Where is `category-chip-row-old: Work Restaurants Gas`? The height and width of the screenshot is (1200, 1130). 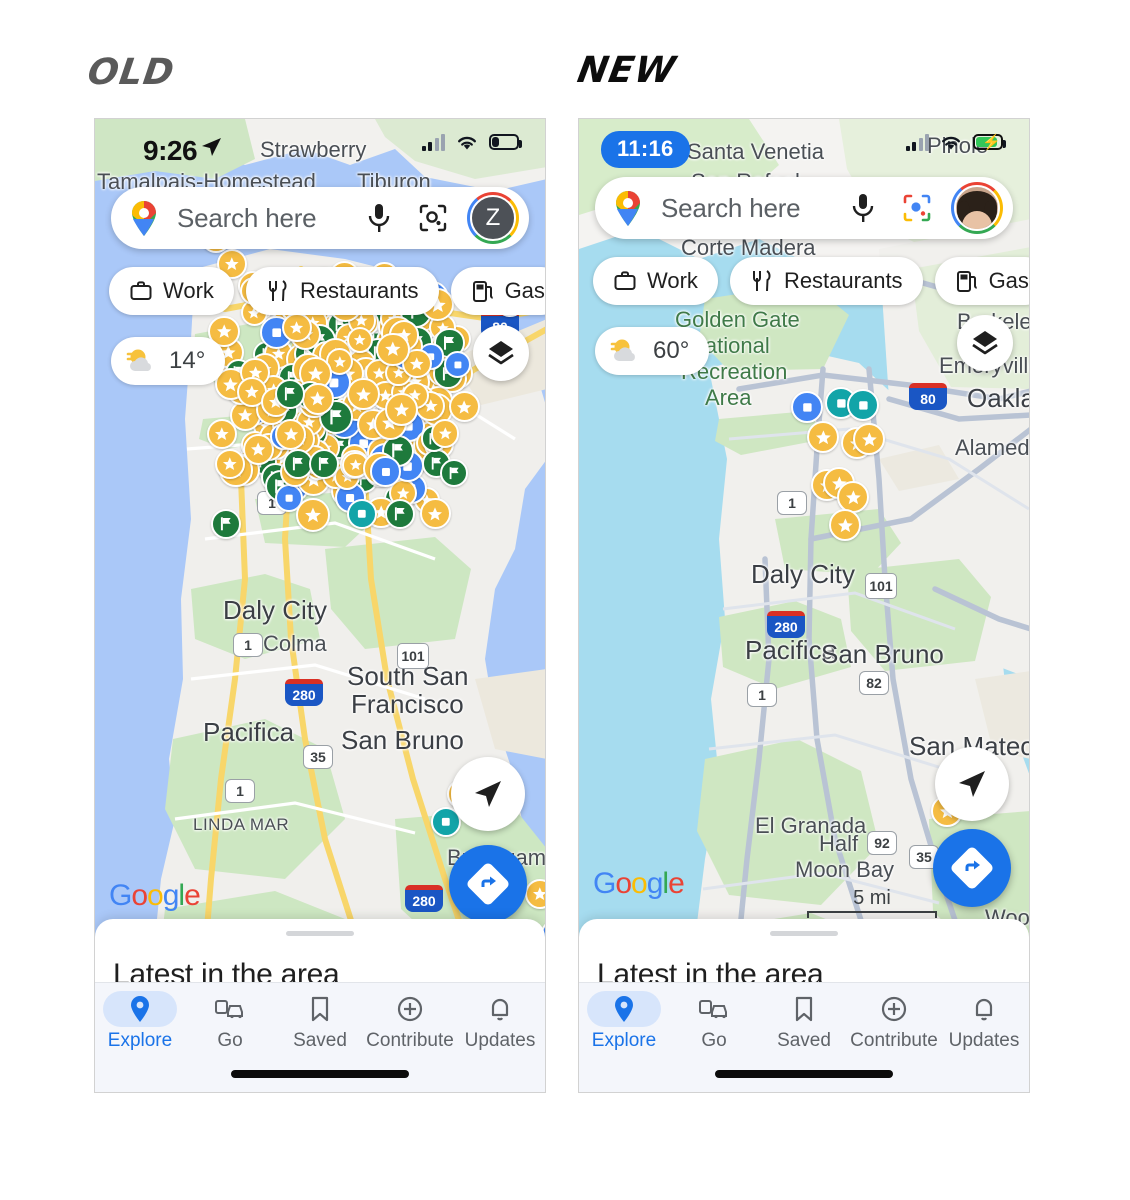 category-chip-row-old: Work Restaurants Gas is located at coordinates (327, 291).